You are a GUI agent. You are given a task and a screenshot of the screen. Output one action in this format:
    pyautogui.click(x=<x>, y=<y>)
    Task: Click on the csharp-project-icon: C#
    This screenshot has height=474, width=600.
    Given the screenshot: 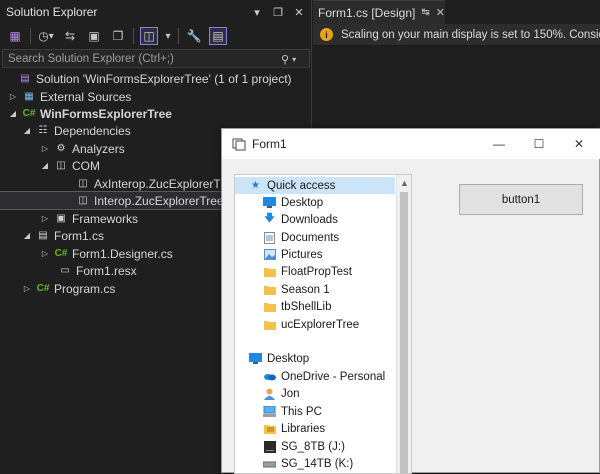 What is the action you would take?
    pyautogui.click(x=29, y=113)
    